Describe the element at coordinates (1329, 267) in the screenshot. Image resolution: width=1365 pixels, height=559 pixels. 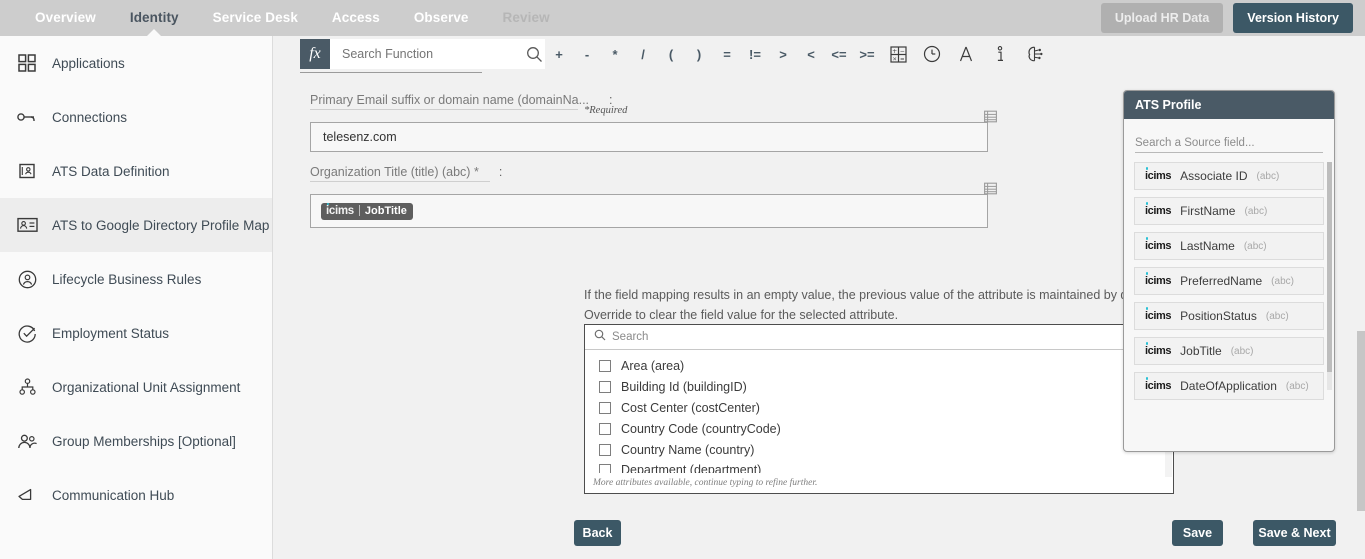
I see `ats-list-scroll-thumb` at that location.